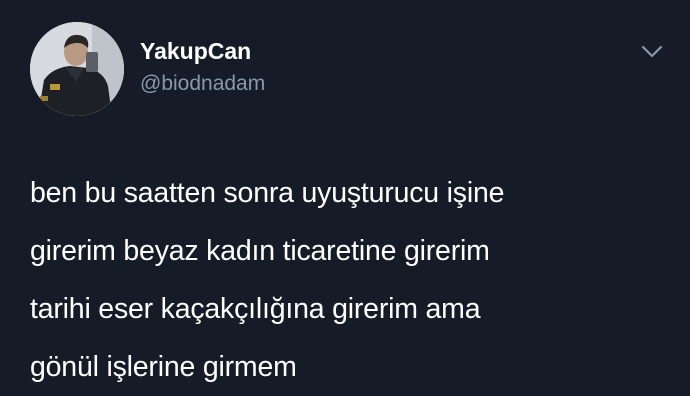 The width and height of the screenshot is (690, 396). Describe the element at coordinates (267, 193) in the screenshot. I see `tweet-line: ben bu saatten sonra uyuşturucu işine` at that location.